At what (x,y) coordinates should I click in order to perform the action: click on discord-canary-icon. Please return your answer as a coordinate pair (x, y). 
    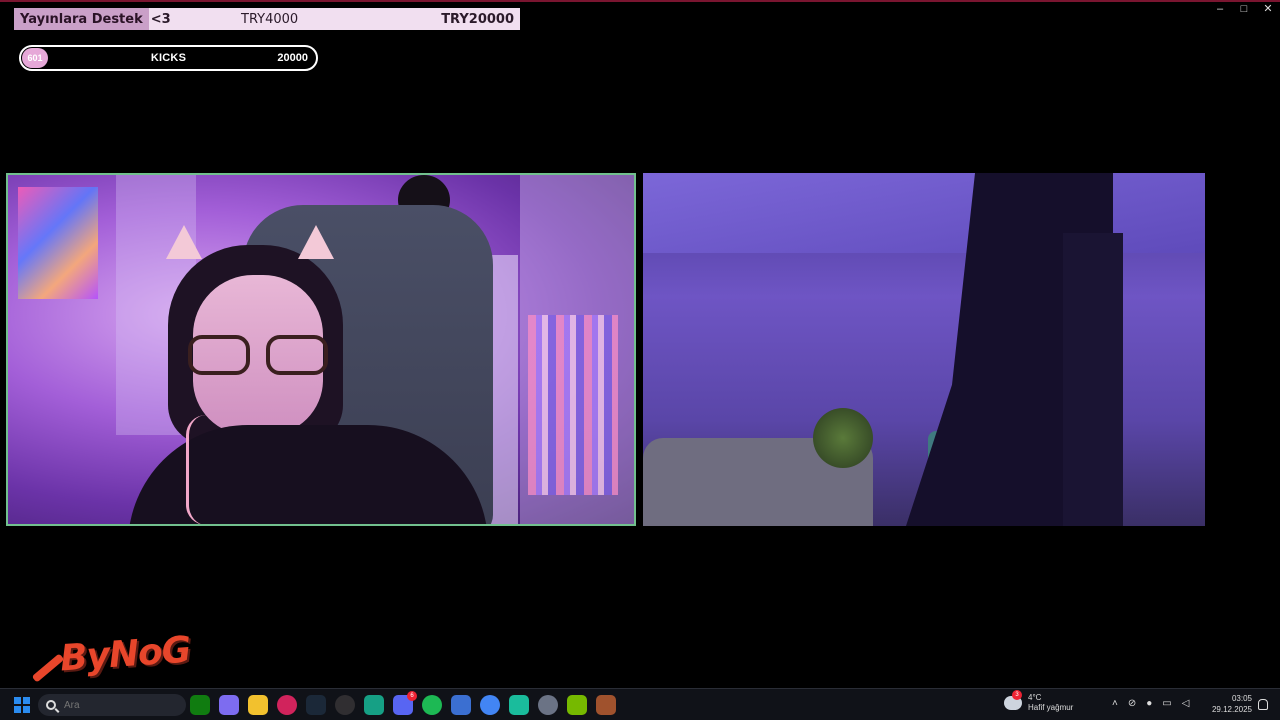
    Looking at the image, I should click on (374, 705).